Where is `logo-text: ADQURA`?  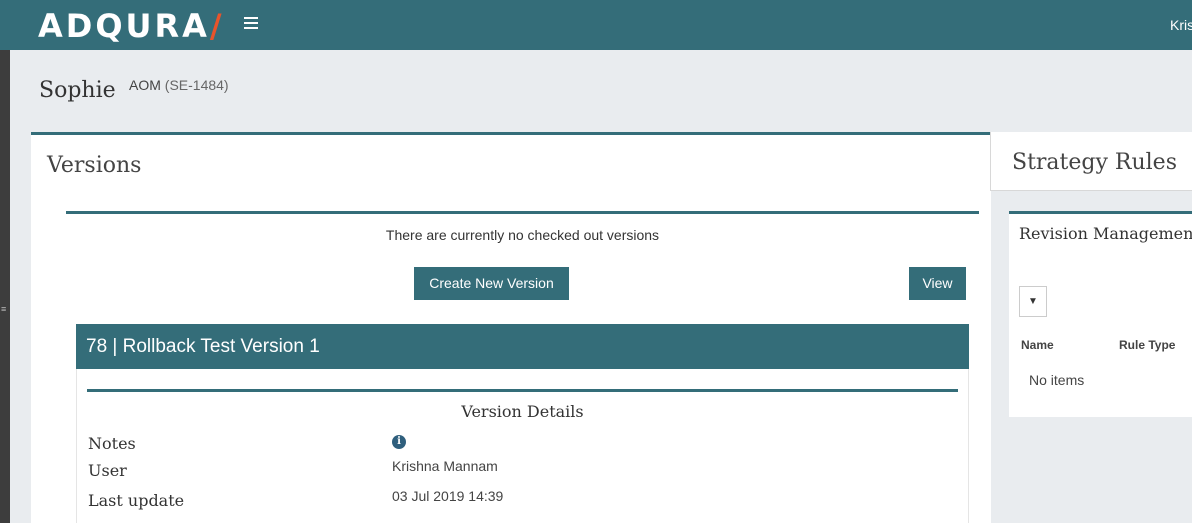 logo-text: ADQURA is located at coordinates (124, 26).